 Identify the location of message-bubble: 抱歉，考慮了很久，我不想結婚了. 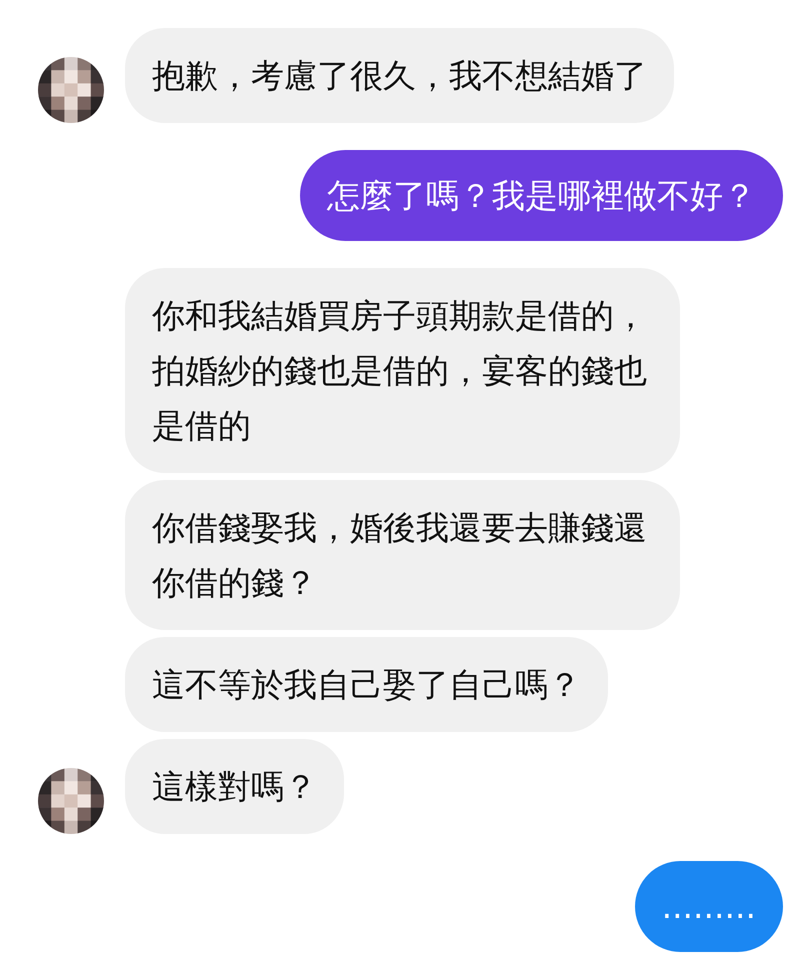
(399, 75).